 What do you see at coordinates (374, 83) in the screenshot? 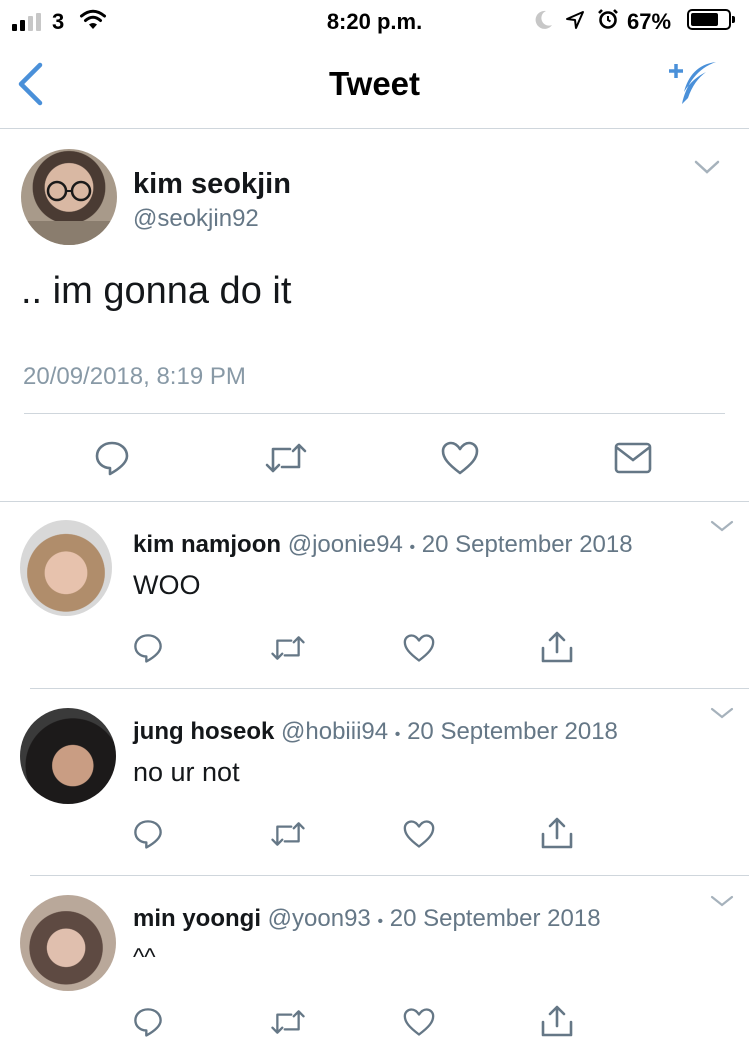
I see `page-title: Tweet` at bounding box center [374, 83].